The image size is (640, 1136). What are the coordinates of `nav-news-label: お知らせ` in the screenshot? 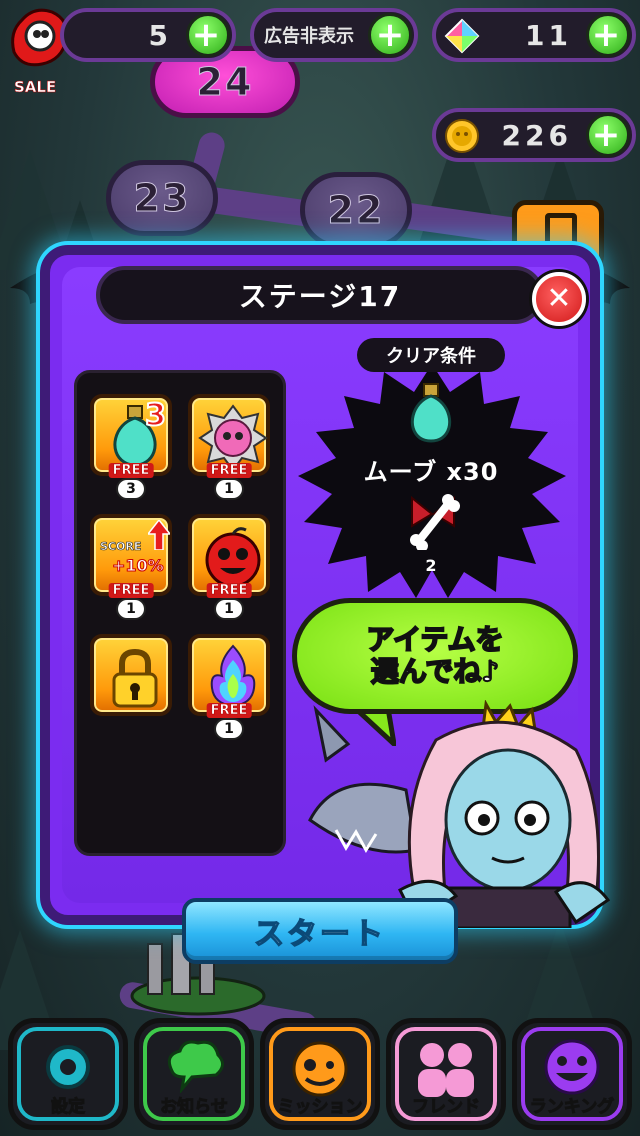 It's located at (194, 1107).